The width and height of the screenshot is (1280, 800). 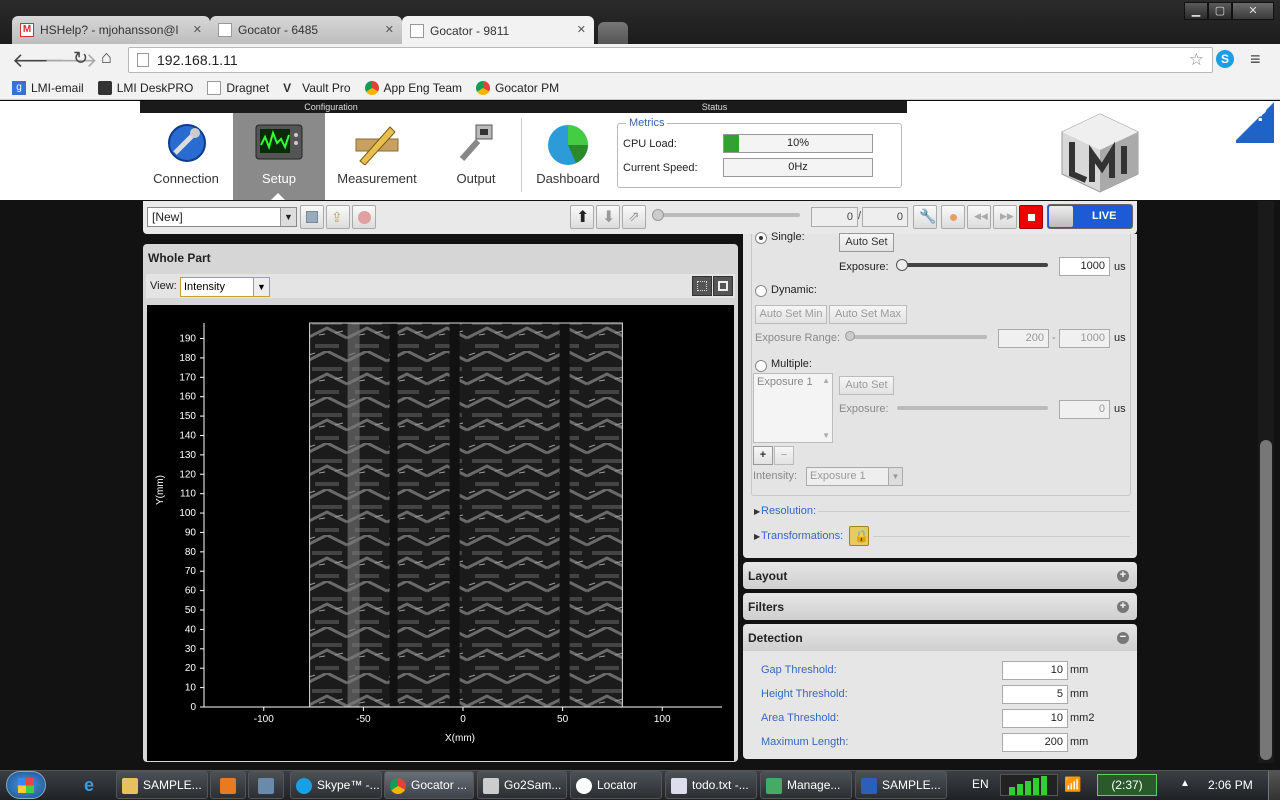 I want to click on height-threshold-field: 5, so click(x=1035, y=694).